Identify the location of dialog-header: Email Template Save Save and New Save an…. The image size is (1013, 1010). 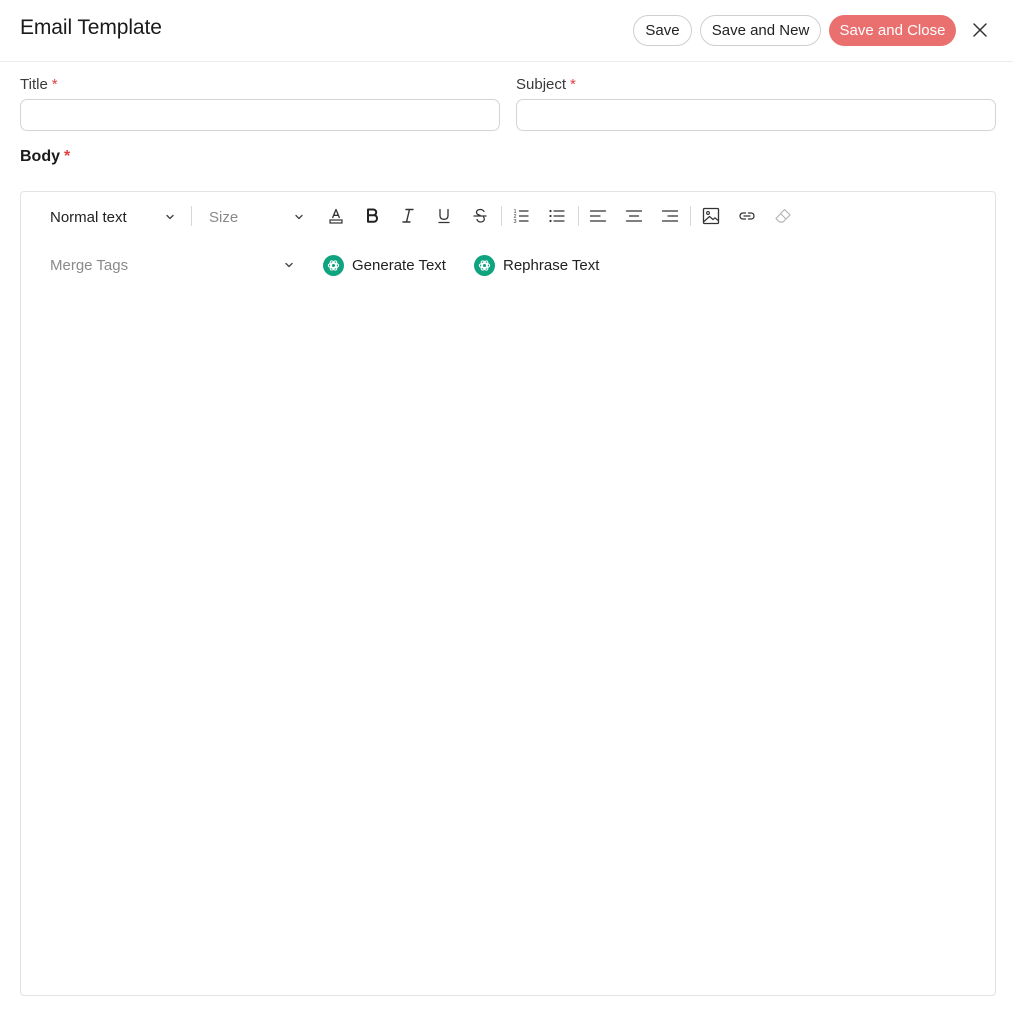
(506, 31).